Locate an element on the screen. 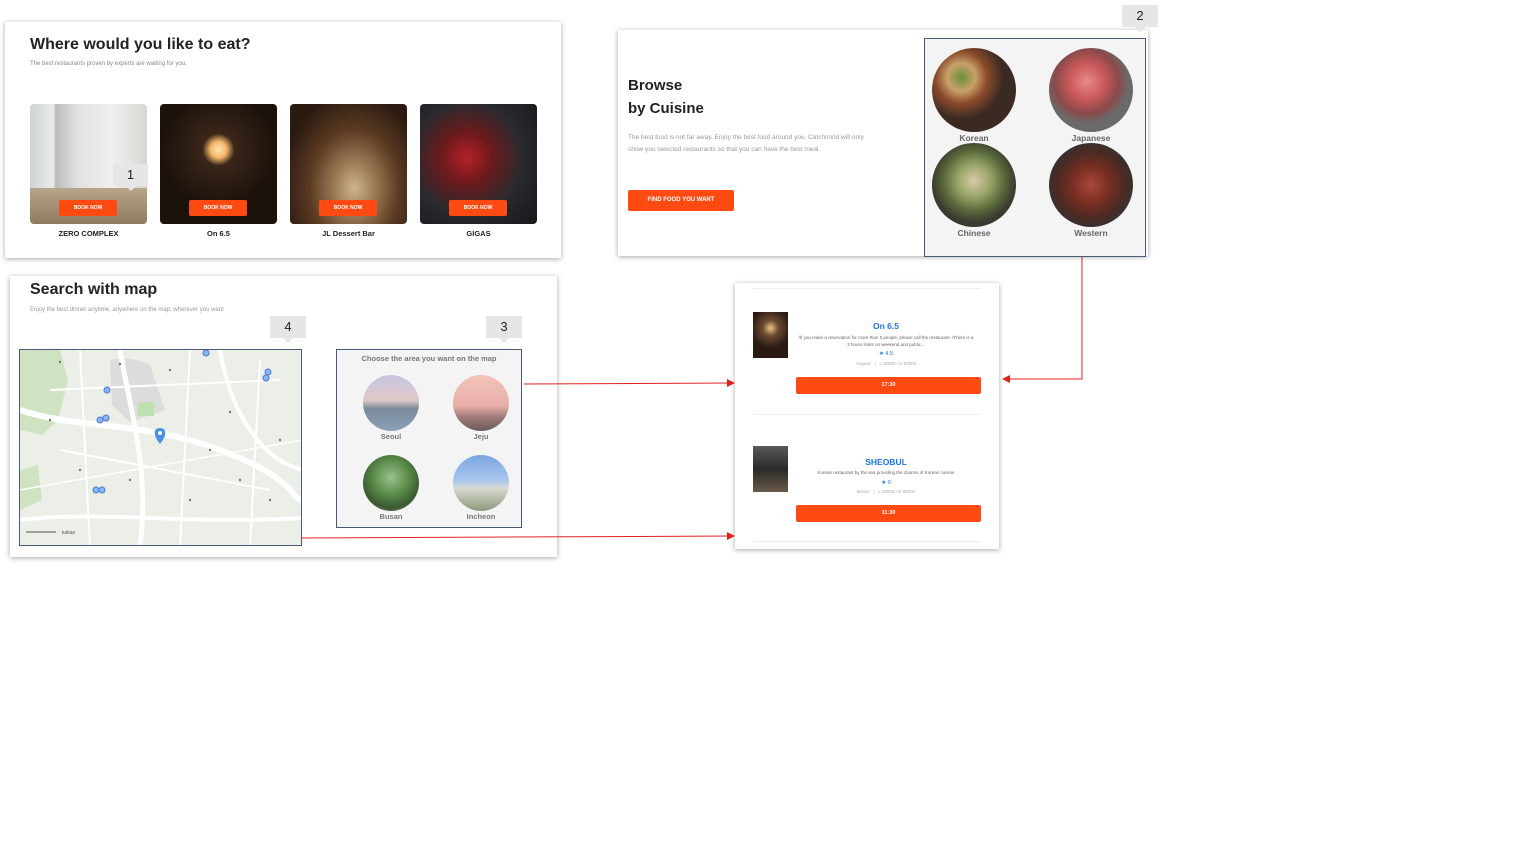 The image size is (1536, 864). cuisine-japanese: Japanese is located at coordinates (1091, 95).